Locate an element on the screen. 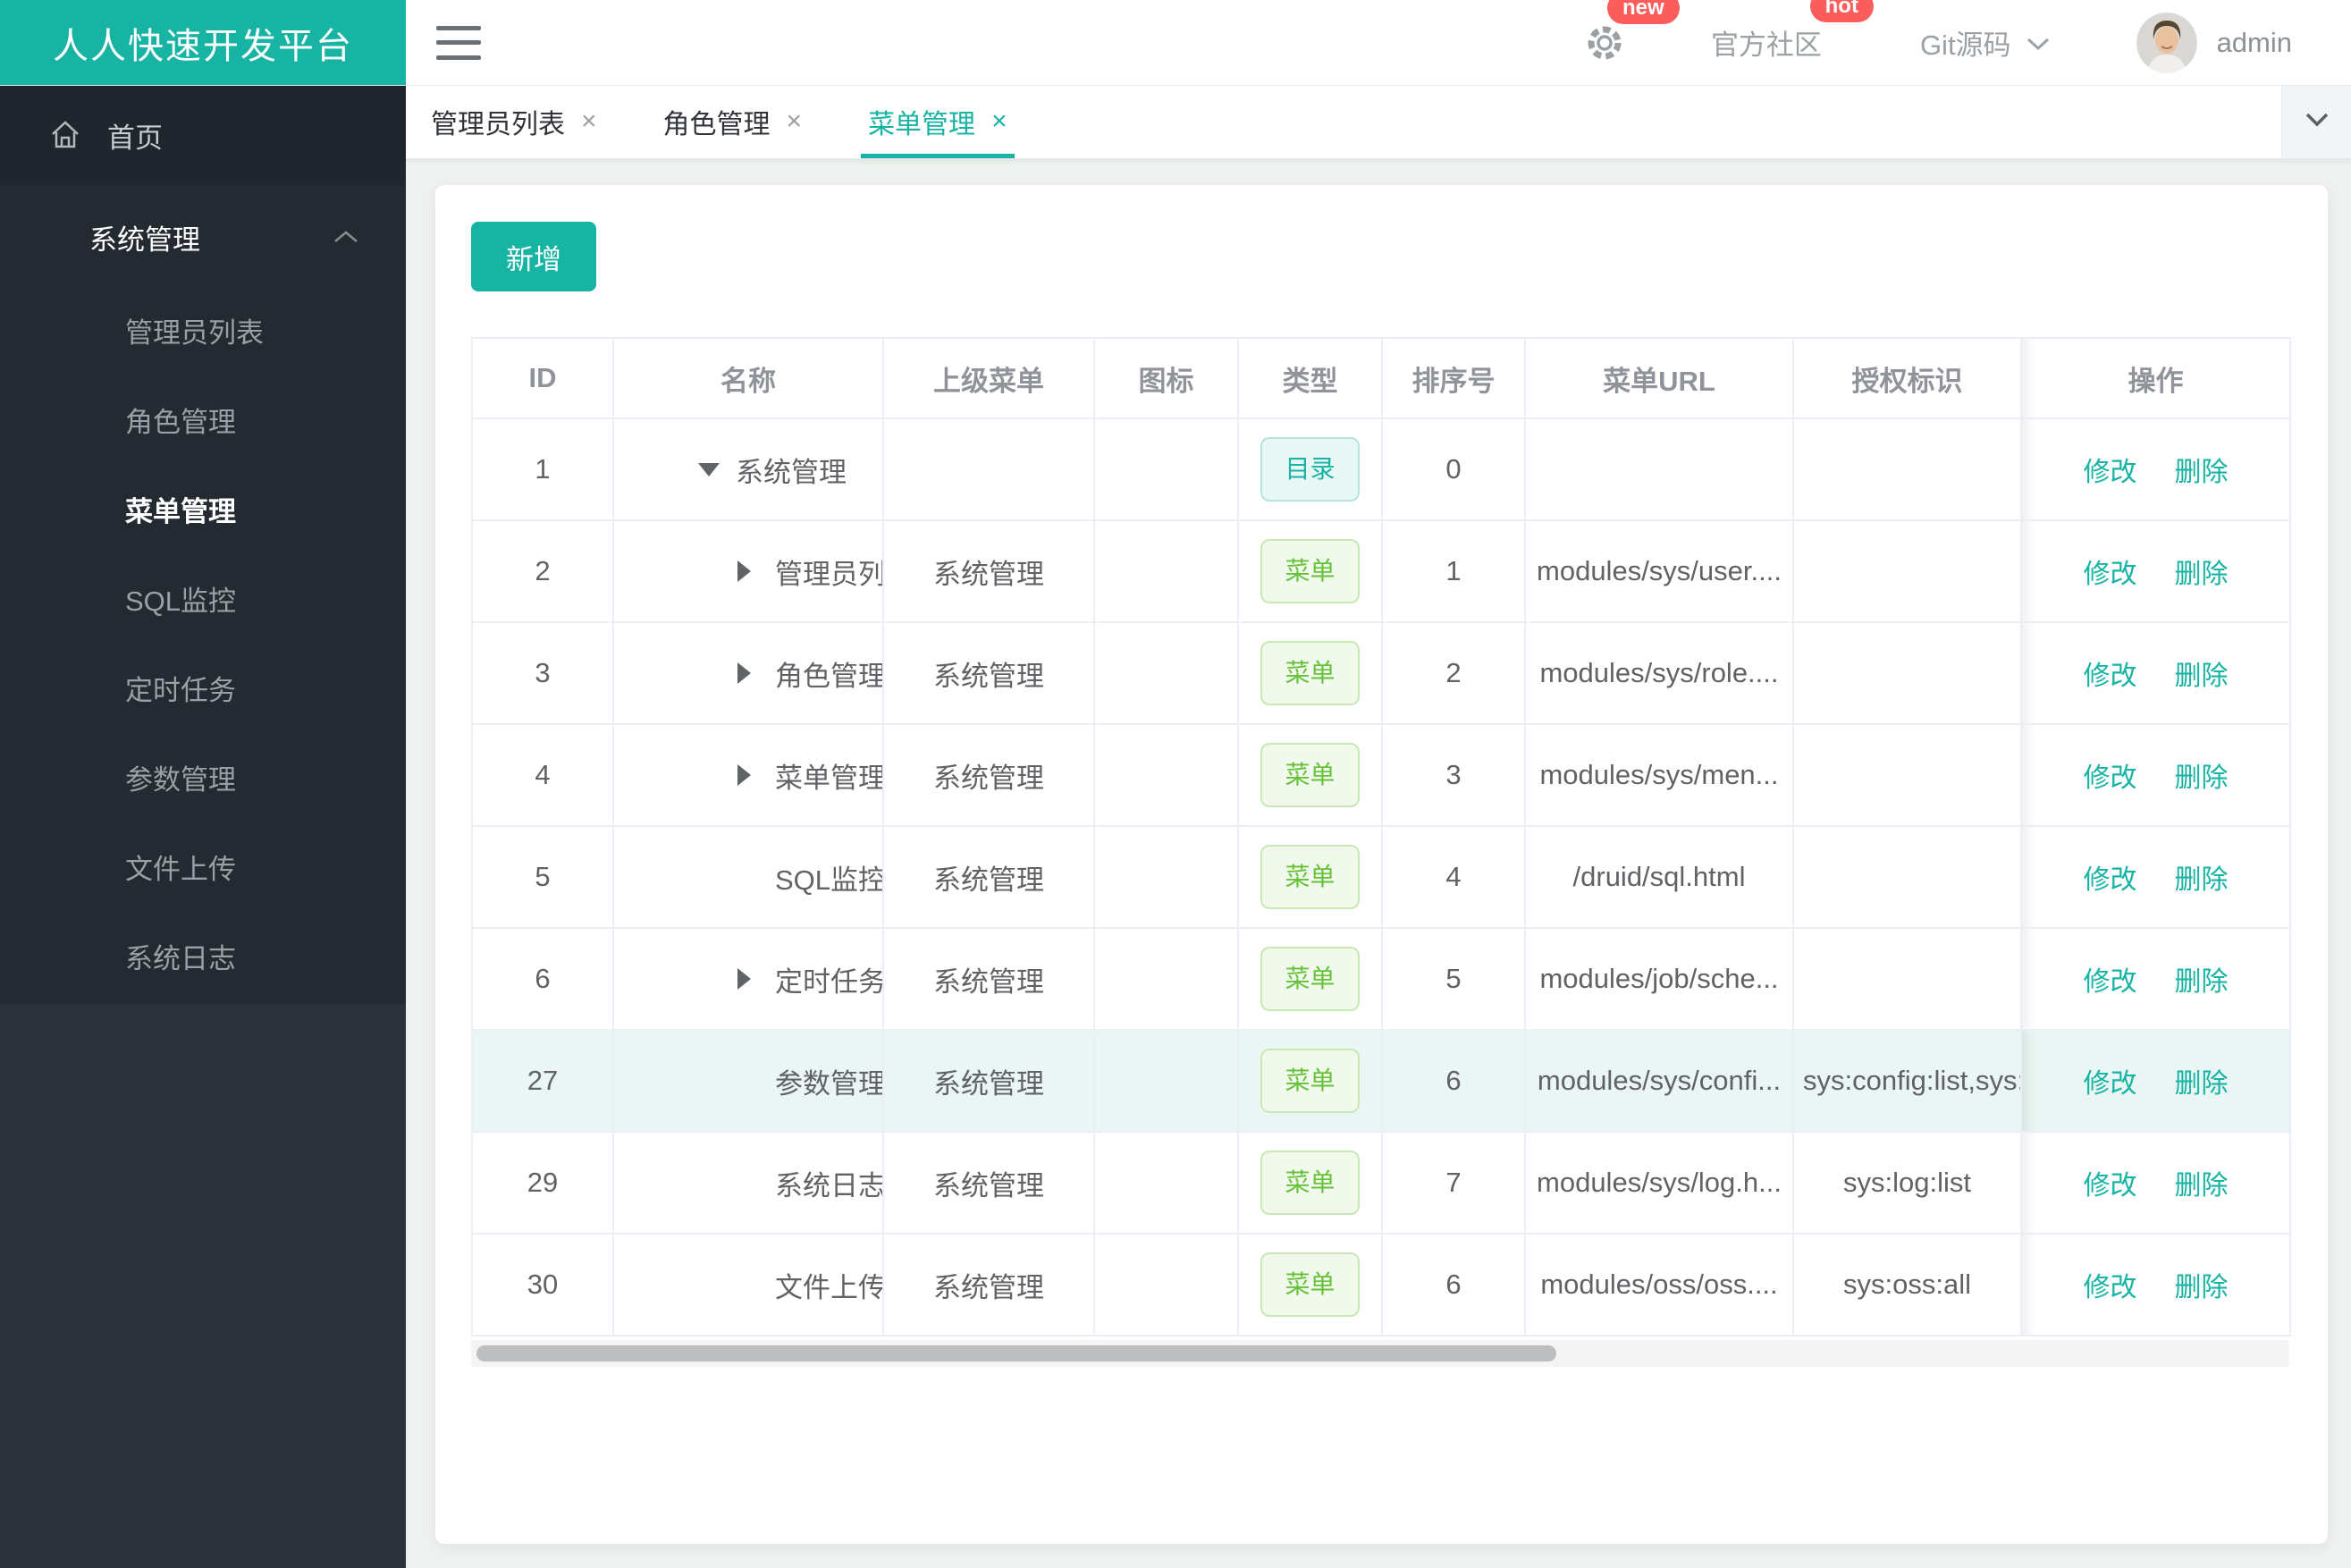 This screenshot has width=2351, height=1568. cell-order: 6 is located at coordinates (1453, 1081).